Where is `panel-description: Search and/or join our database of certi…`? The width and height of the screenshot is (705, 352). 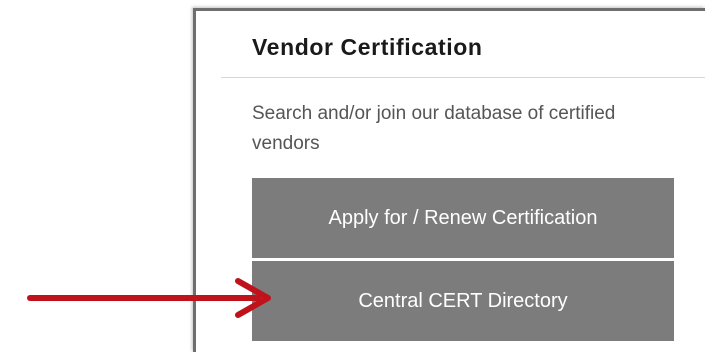
panel-description: Search and/or join our database of certi… is located at coordinates (434, 128).